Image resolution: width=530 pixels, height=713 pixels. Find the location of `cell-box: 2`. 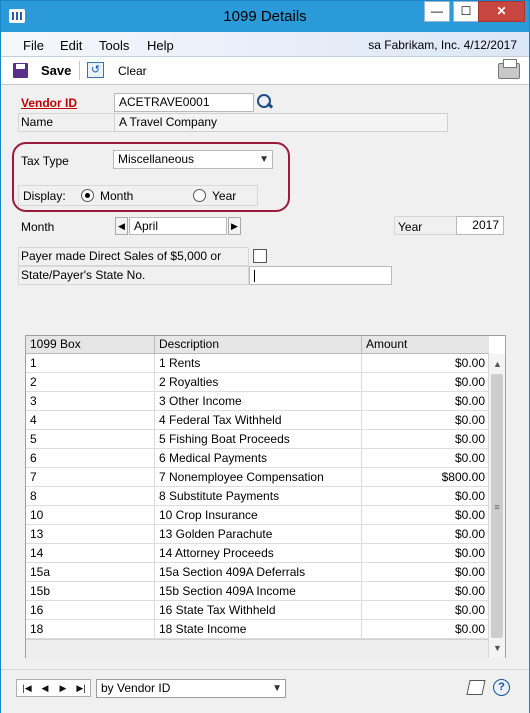

cell-box: 2 is located at coordinates (90, 382).